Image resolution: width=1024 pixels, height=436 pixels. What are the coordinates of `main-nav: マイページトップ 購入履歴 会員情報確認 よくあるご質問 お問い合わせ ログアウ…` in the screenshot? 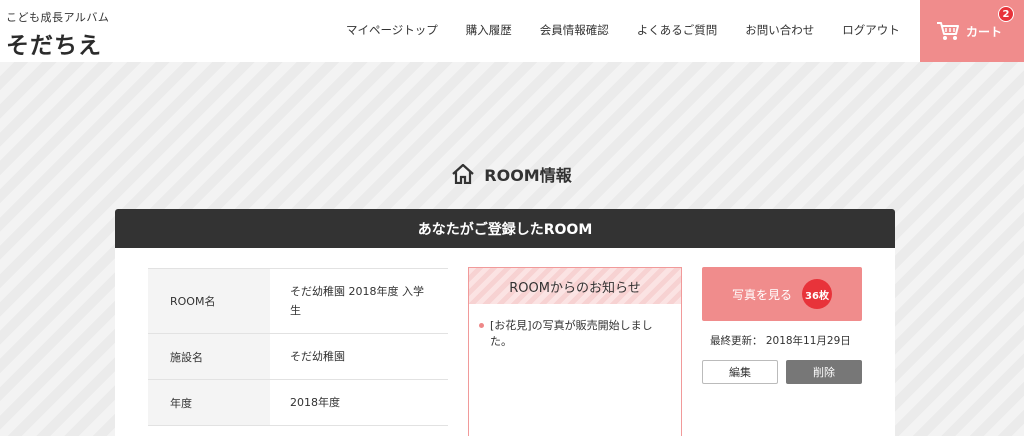 It's located at (637, 30).